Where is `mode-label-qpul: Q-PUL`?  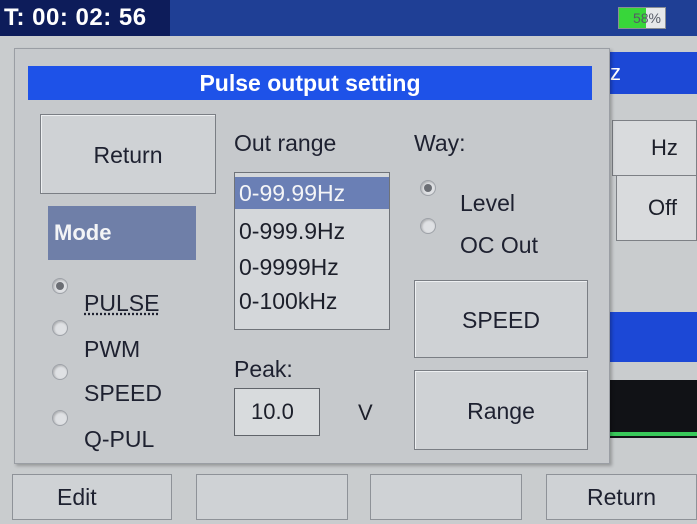
mode-label-qpul: Q-PUL is located at coordinates (119, 439).